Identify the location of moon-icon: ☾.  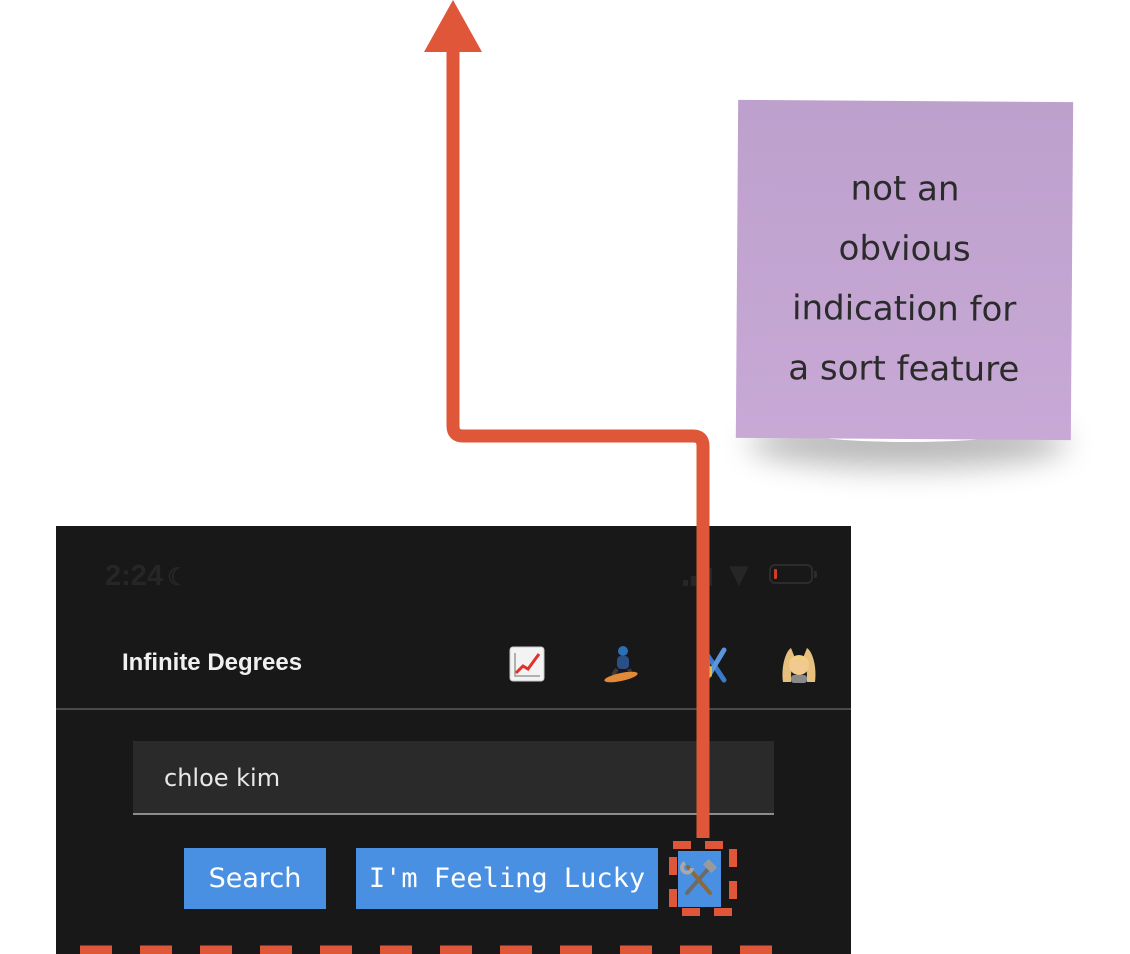
(178, 577).